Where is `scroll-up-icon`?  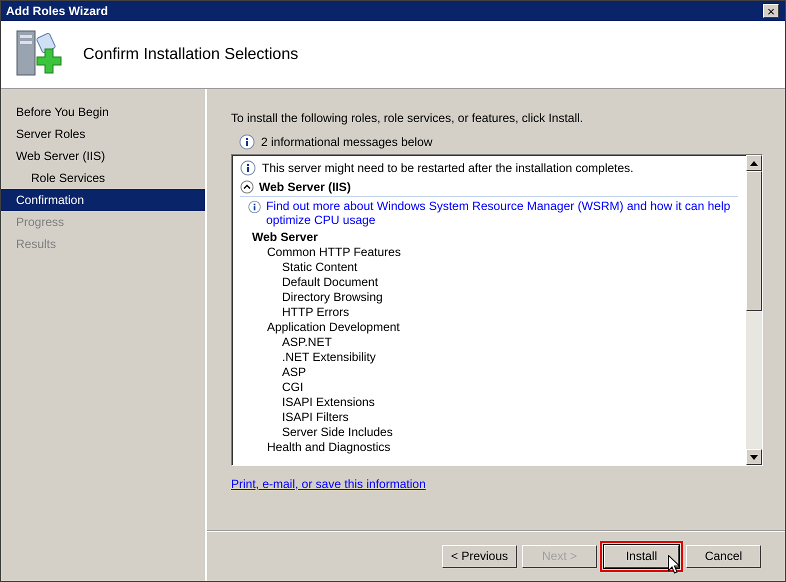
scroll-up-icon is located at coordinates (754, 163).